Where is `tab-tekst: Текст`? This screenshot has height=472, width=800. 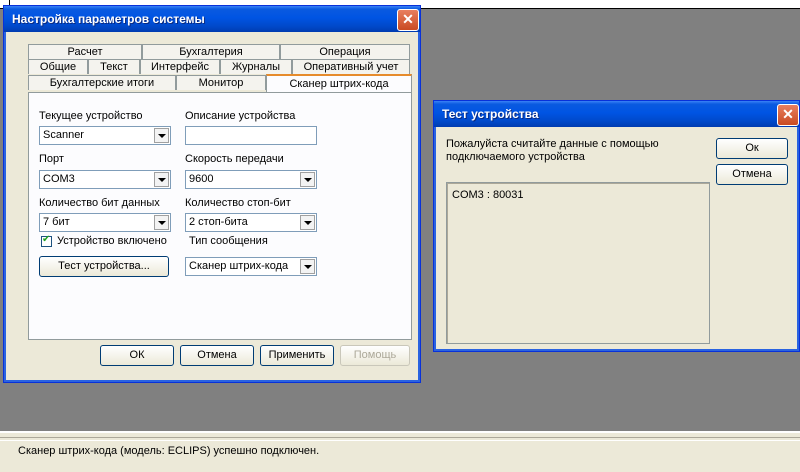
tab-tekst: Текст is located at coordinates (114, 66).